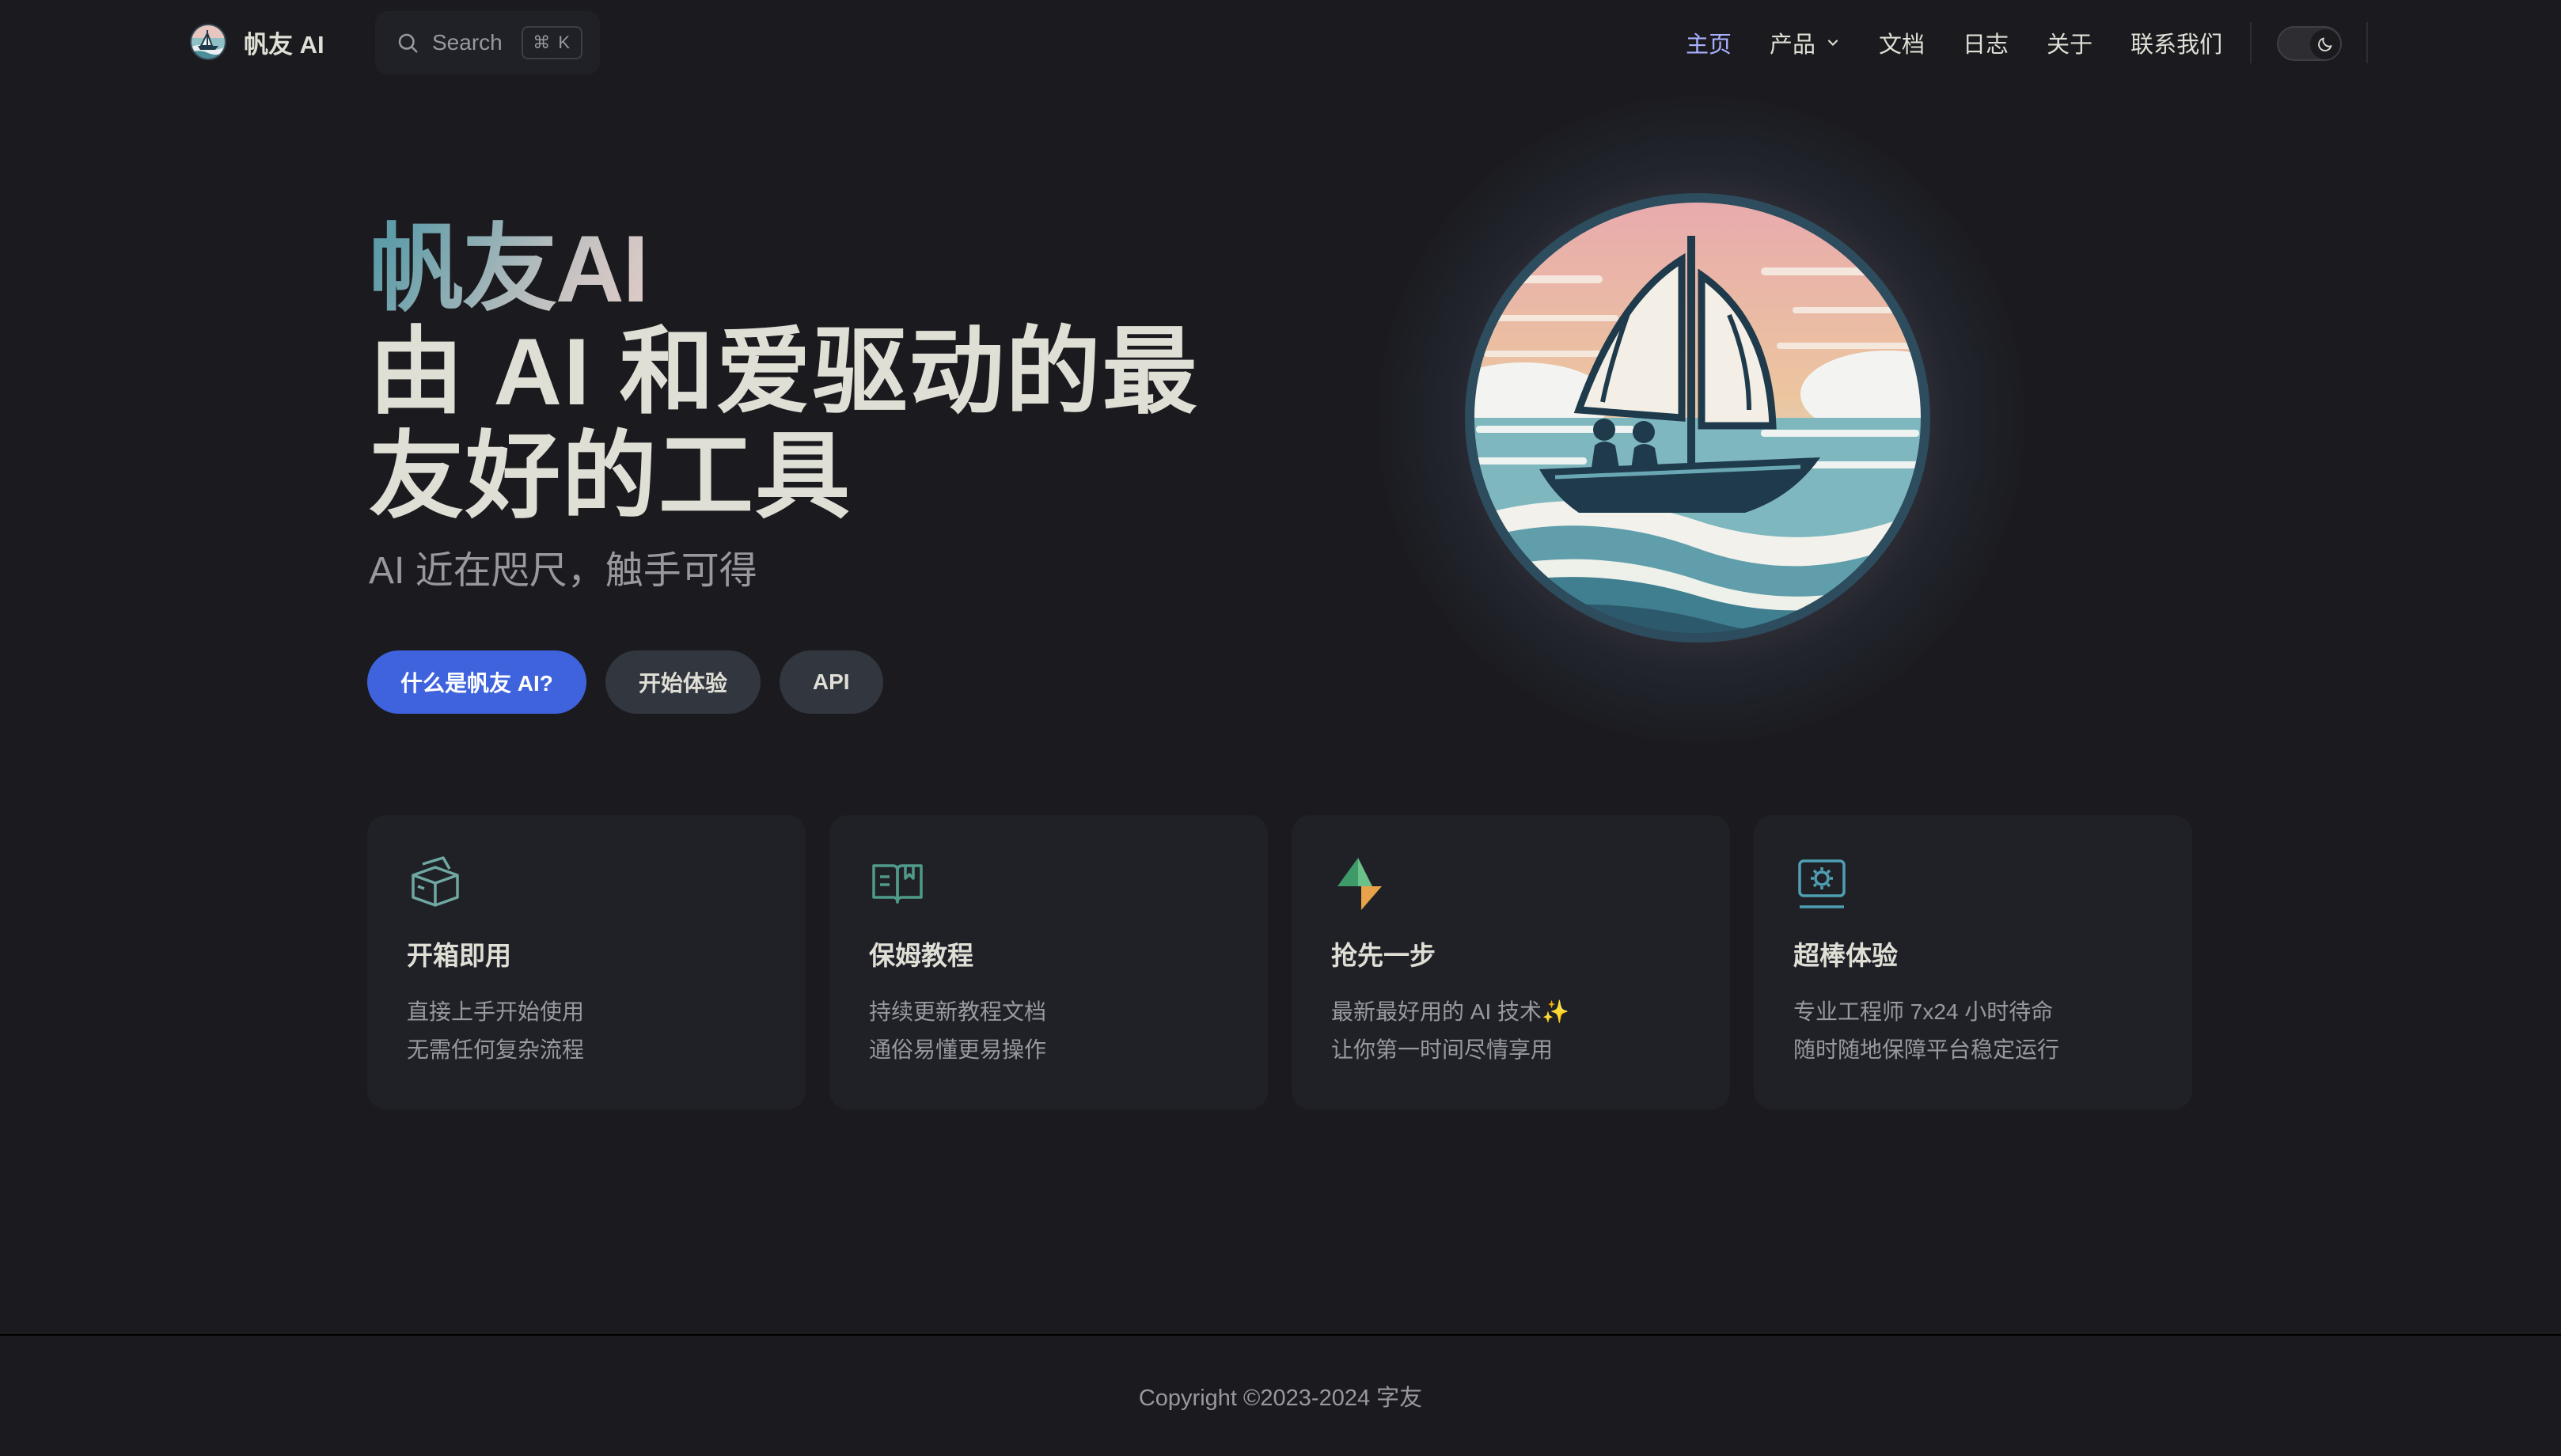  What do you see at coordinates (587, 962) in the screenshot?
I see `feature-card: 开箱即用 直接上手开始使用 无需任何复杂流程` at bounding box center [587, 962].